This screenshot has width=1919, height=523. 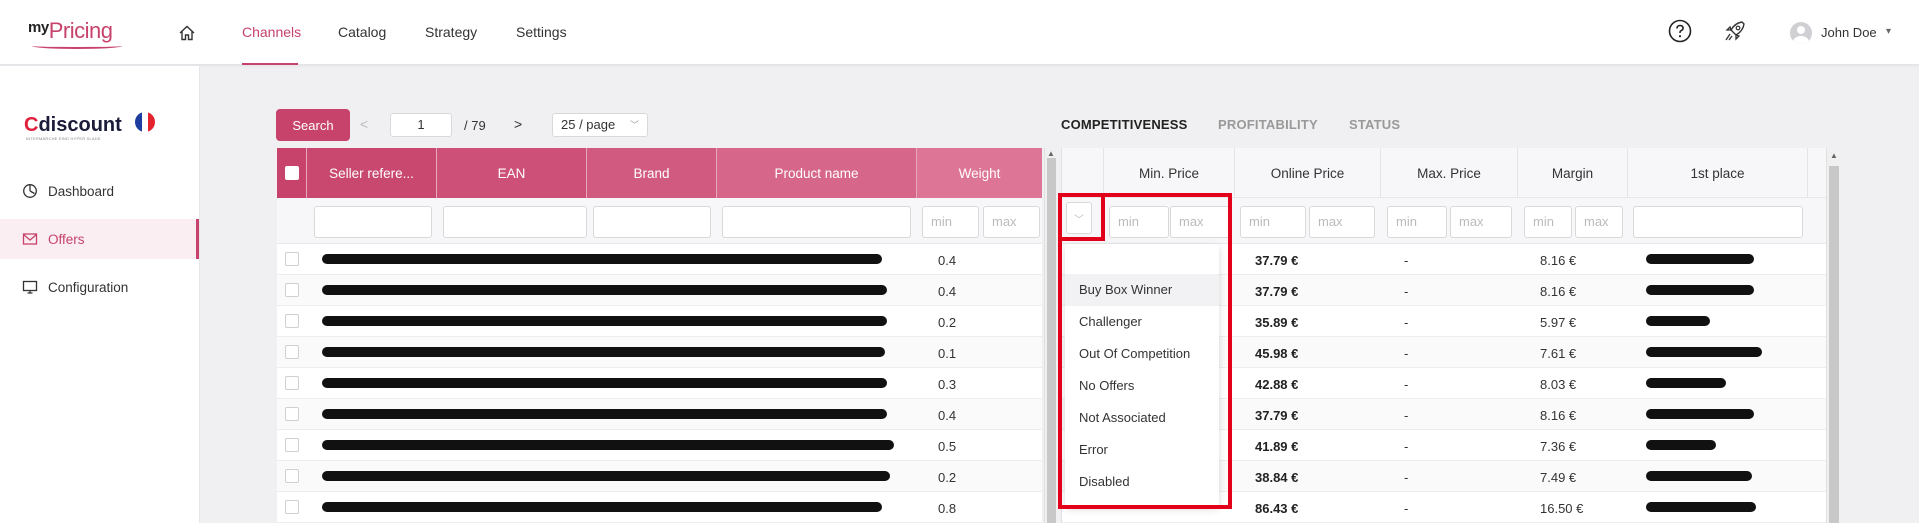 What do you see at coordinates (364, 124) in the screenshot?
I see `prev-page-button: <` at bounding box center [364, 124].